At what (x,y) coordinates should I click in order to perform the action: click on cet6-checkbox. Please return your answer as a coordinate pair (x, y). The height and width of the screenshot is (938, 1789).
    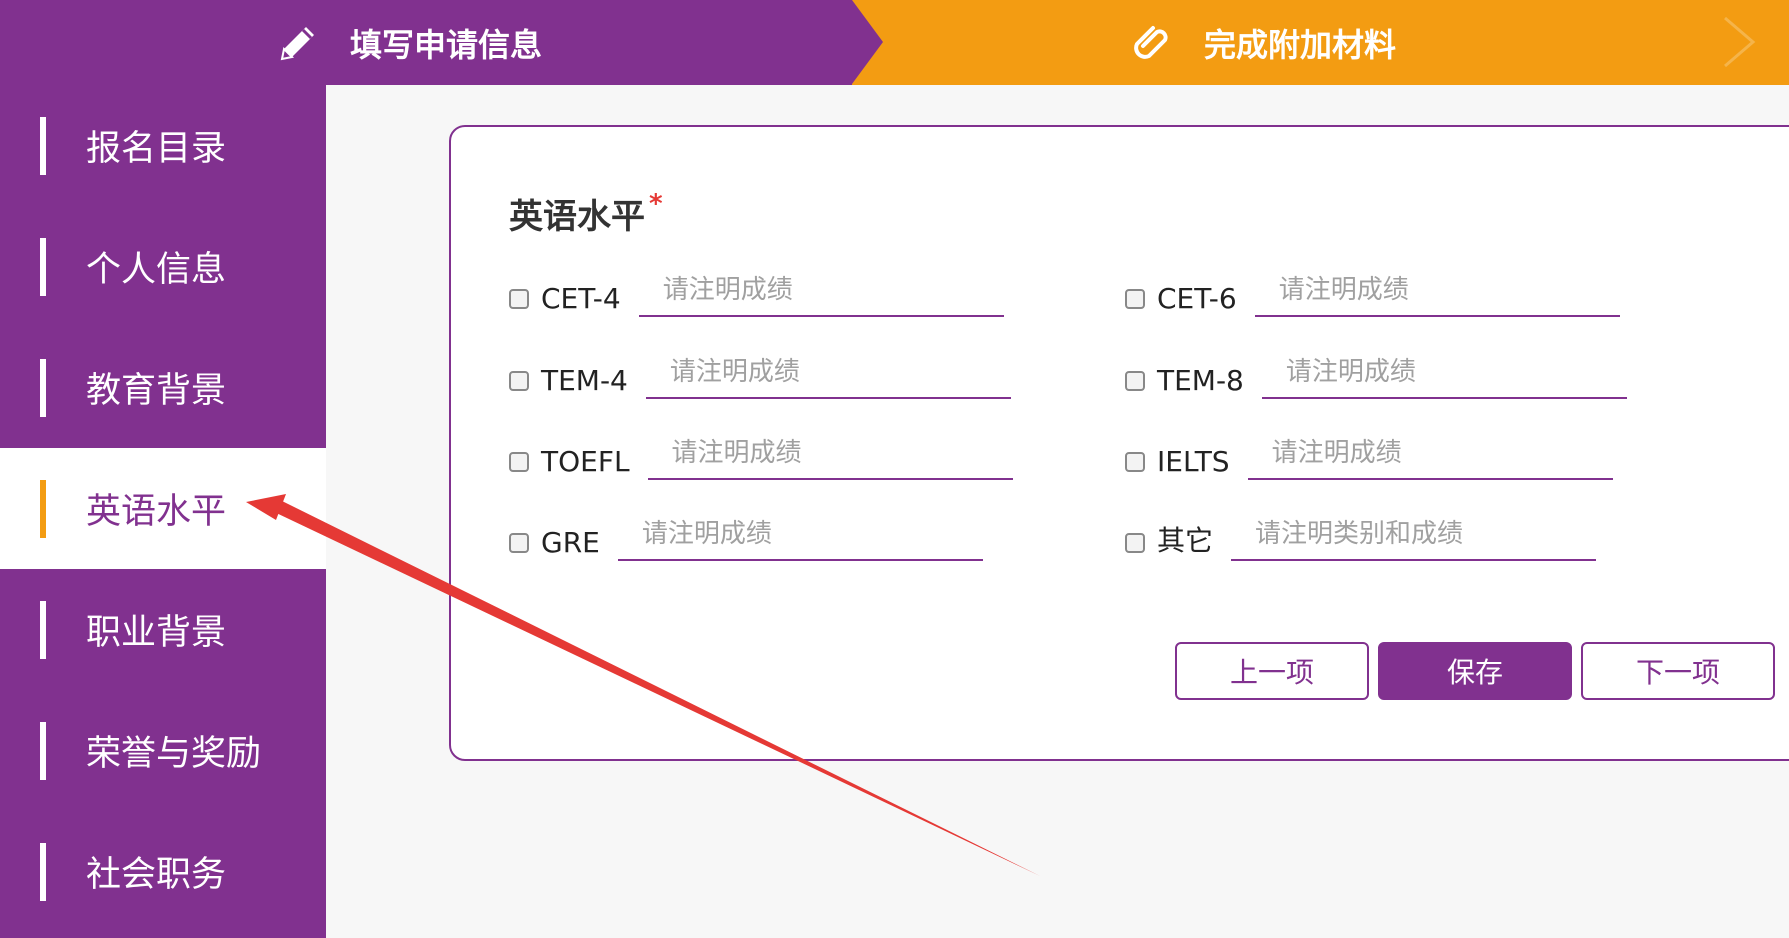
    Looking at the image, I should click on (1135, 299).